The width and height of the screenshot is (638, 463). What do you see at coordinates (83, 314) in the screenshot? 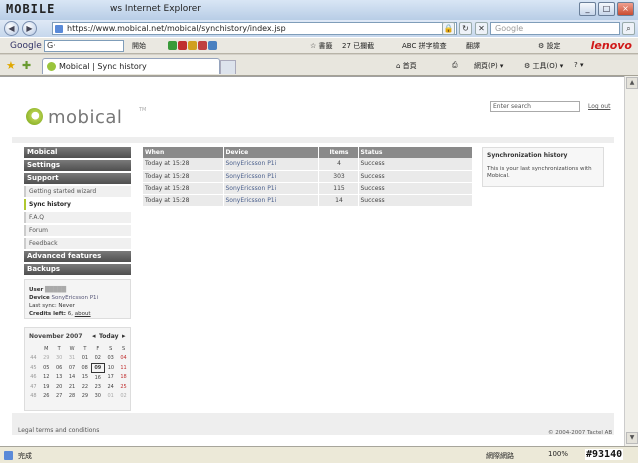
I see `credits-about-link: about` at bounding box center [83, 314].